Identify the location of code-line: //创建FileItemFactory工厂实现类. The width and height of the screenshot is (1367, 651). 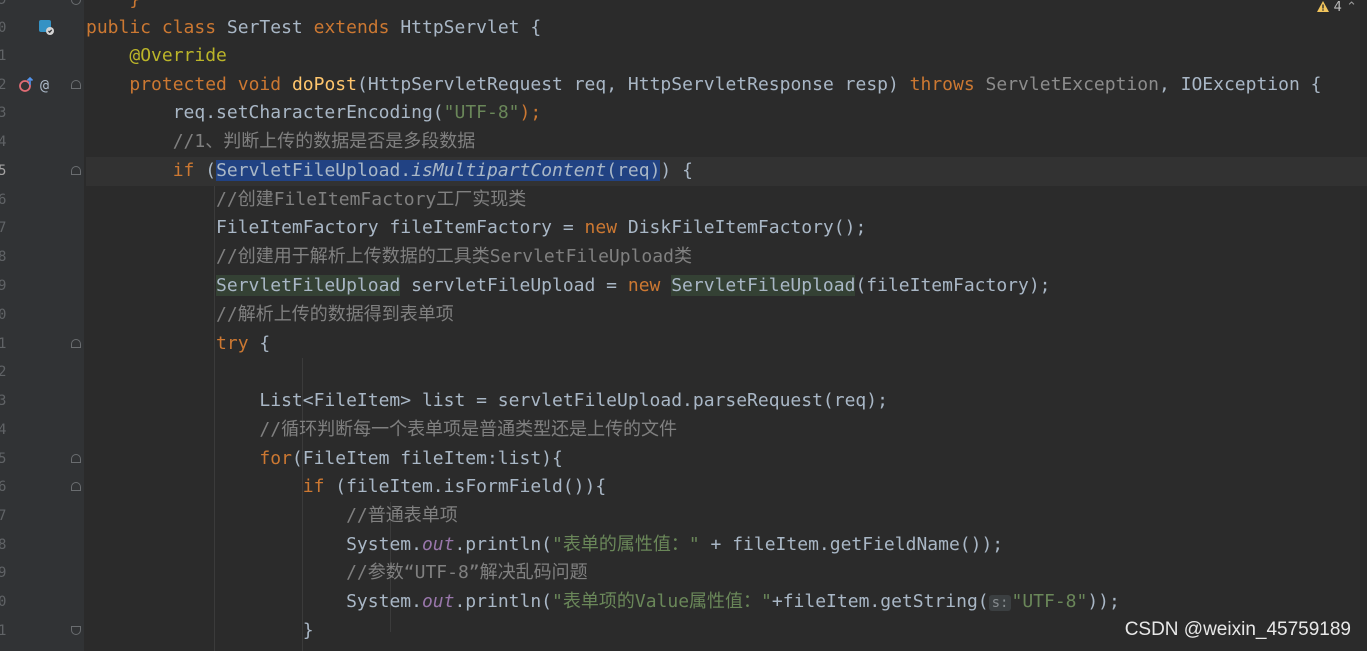
(726, 200).